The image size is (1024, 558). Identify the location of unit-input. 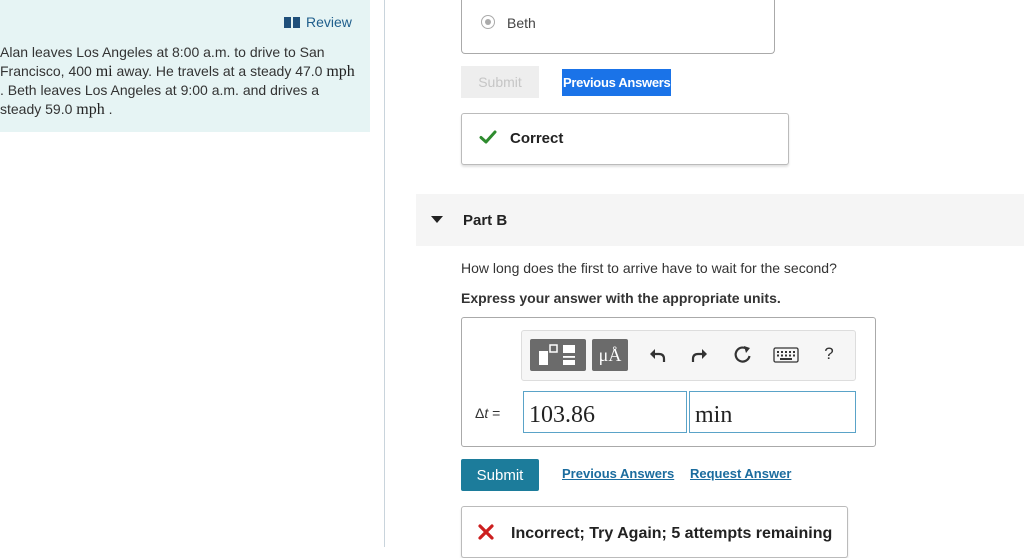
(772, 412).